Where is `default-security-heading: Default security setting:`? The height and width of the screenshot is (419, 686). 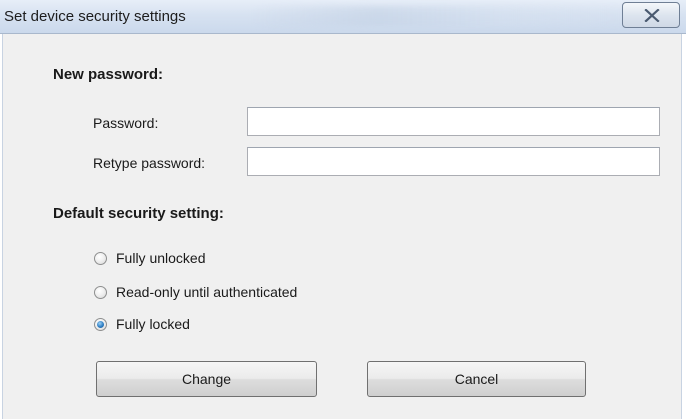 default-security-heading: Default security setting: is located at coordinates (138, 213).